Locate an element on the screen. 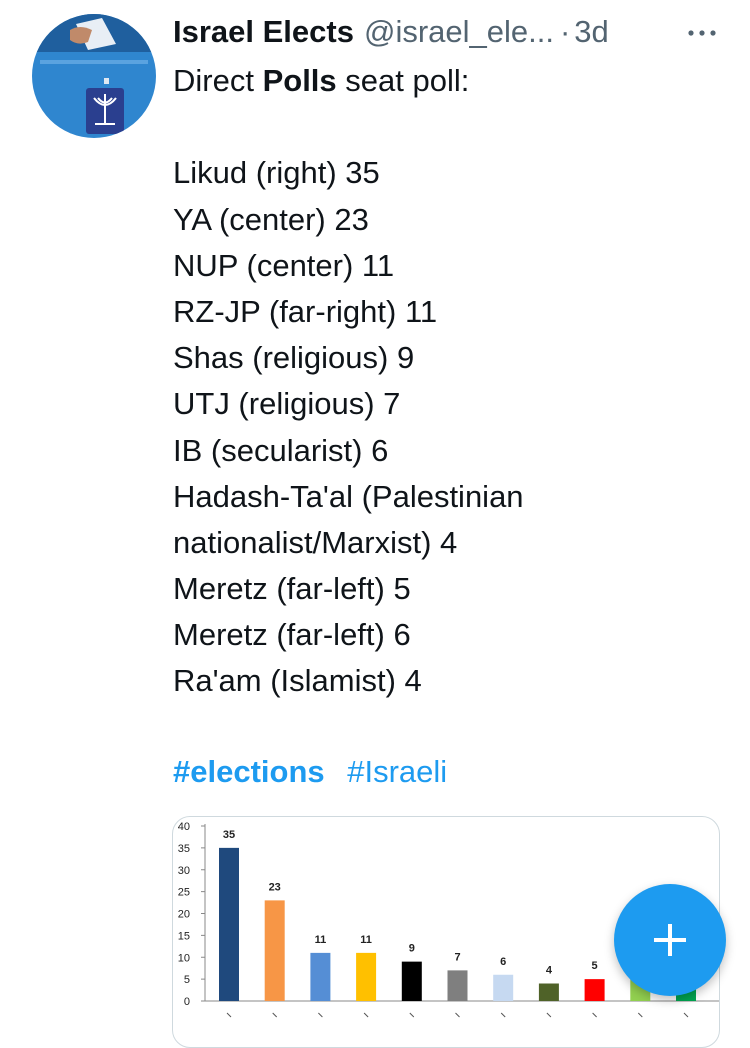 The width and height of the screenshot is (750, 1048). y-tick-label: 15 is located at coordinates (184, 936).